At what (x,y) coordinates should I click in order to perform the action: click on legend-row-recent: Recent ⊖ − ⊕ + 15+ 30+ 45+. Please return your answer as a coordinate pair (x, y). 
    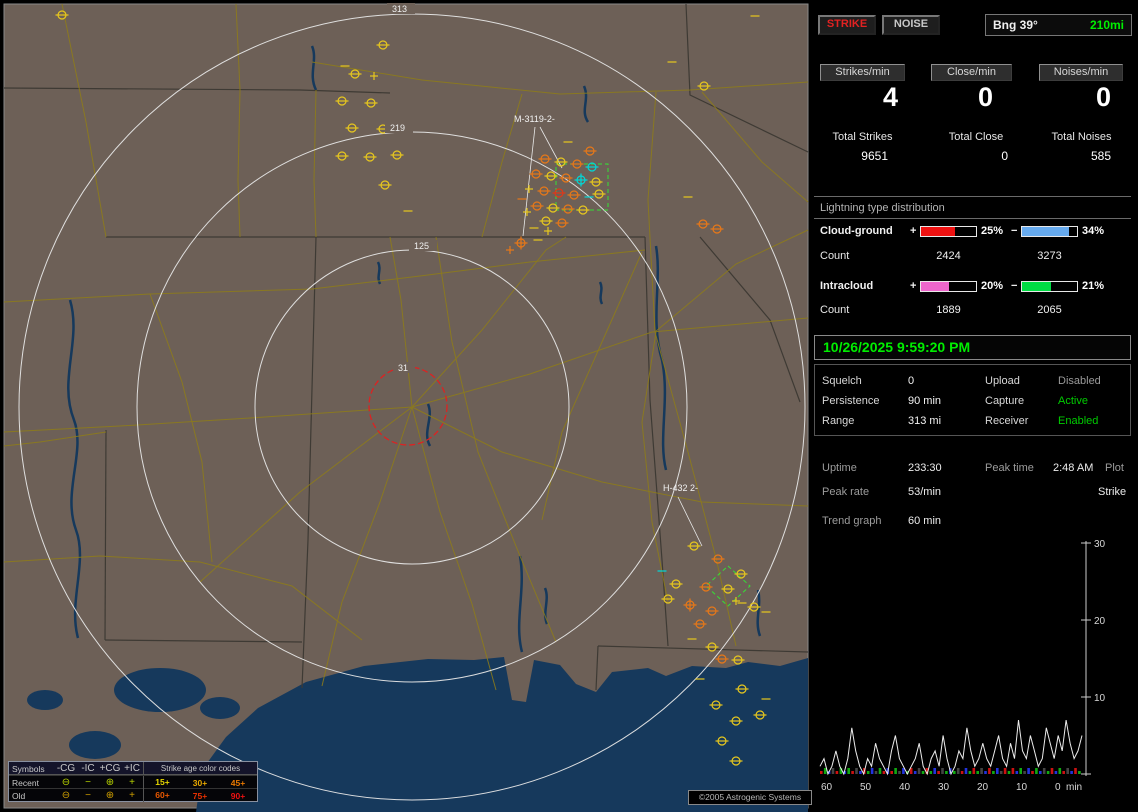
    Looking at the image, I should click on (133, 782).